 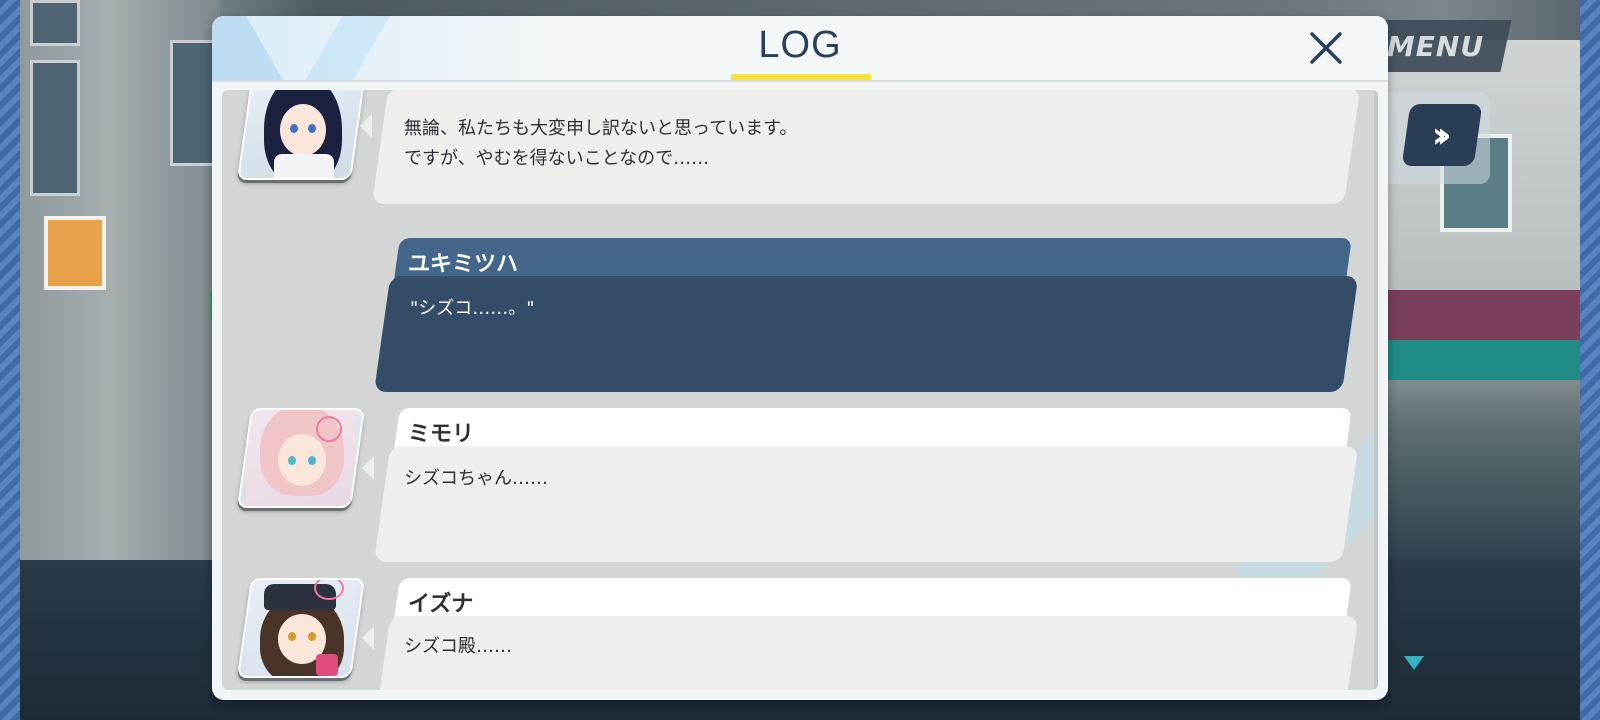 I want to click on speaker-name: ミモリ, so click(x=441, y=434).